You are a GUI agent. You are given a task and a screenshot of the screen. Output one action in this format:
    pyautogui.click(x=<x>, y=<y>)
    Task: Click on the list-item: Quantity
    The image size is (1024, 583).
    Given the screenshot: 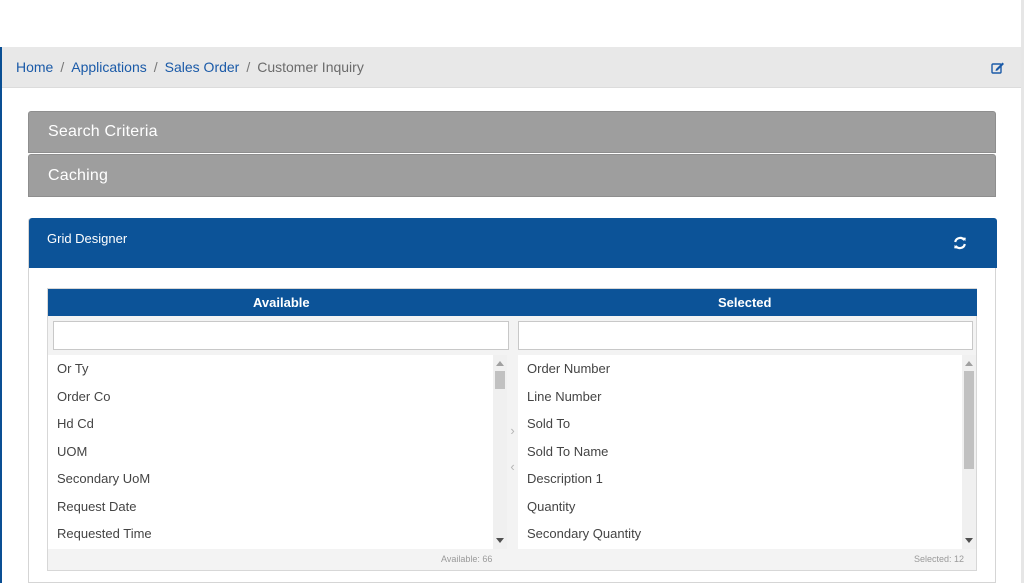 What is the action you would take?
    pyautogui.click(x=747, y=507)
    